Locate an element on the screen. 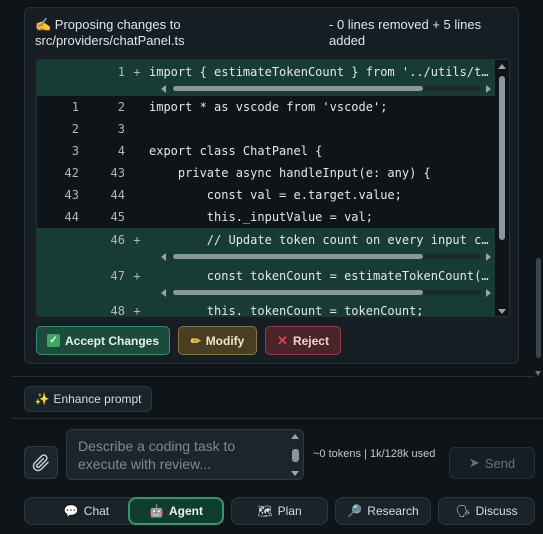 The image size is (543, 534). code-line: import * as vscode from 'vscode'; is located at coordinates (268, 107).